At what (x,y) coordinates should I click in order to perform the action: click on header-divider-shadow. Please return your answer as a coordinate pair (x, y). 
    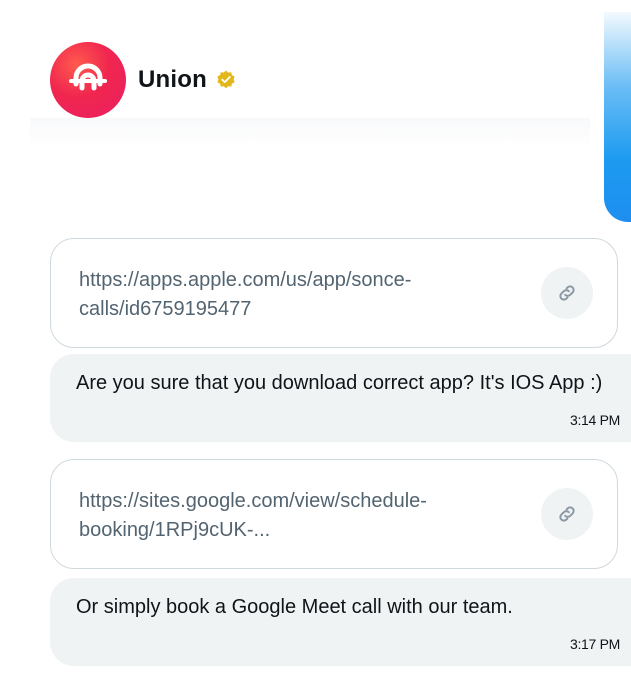
    Looking at the image, I should click on (310, 133).